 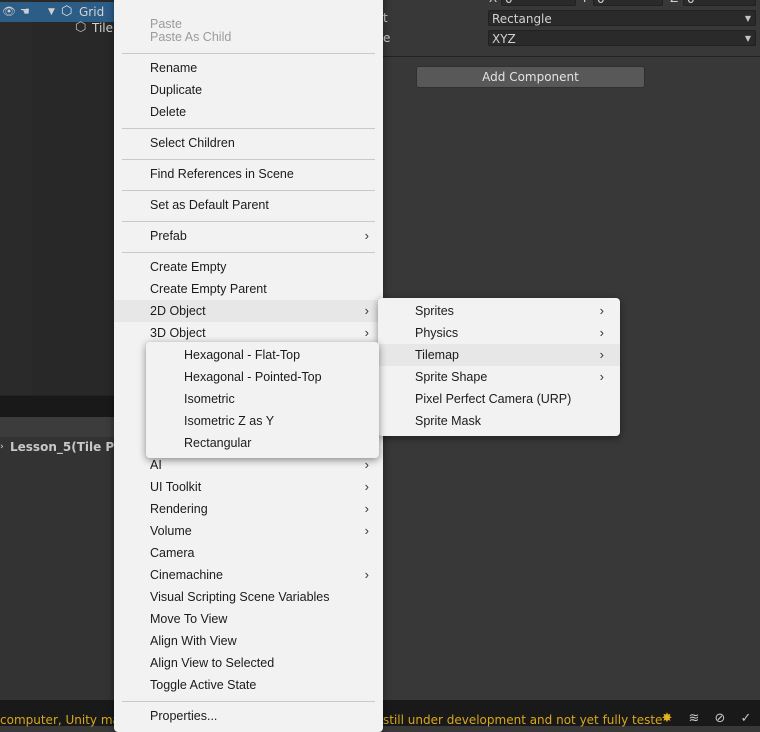 I want to click on menu-item-delete: Delete, so click(x=248, y=112).